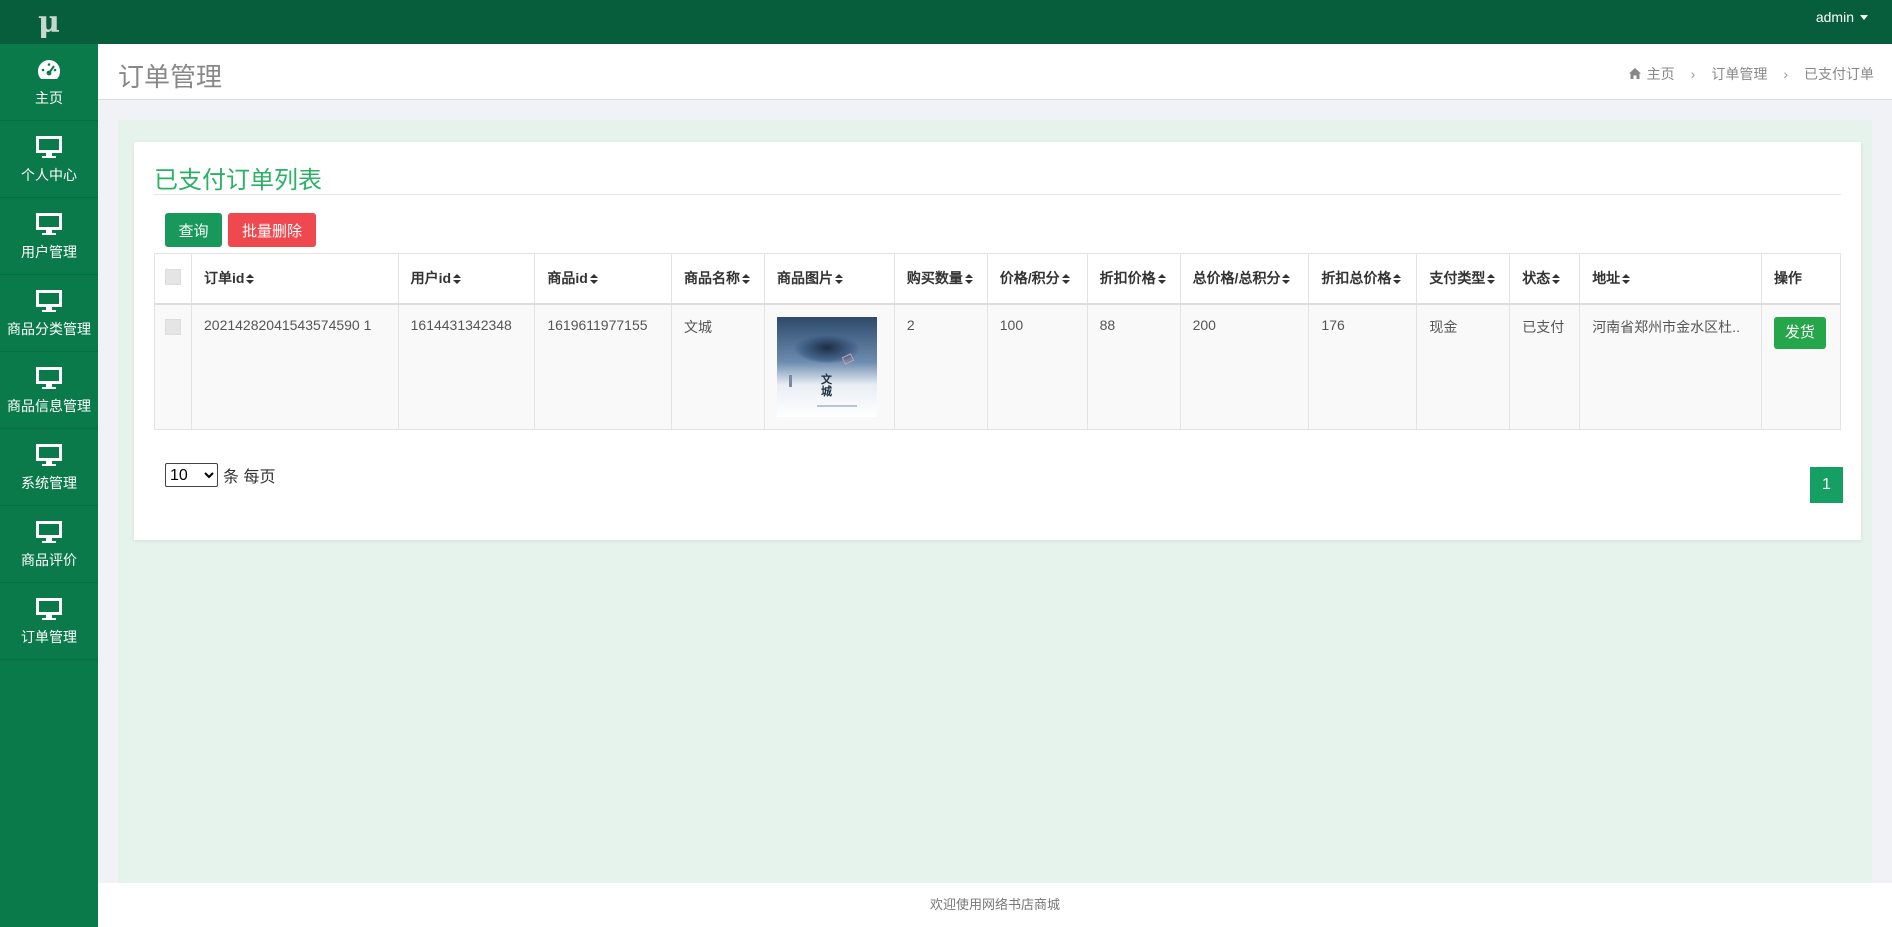  I want to click on row-select-cell, so click(173, 366).